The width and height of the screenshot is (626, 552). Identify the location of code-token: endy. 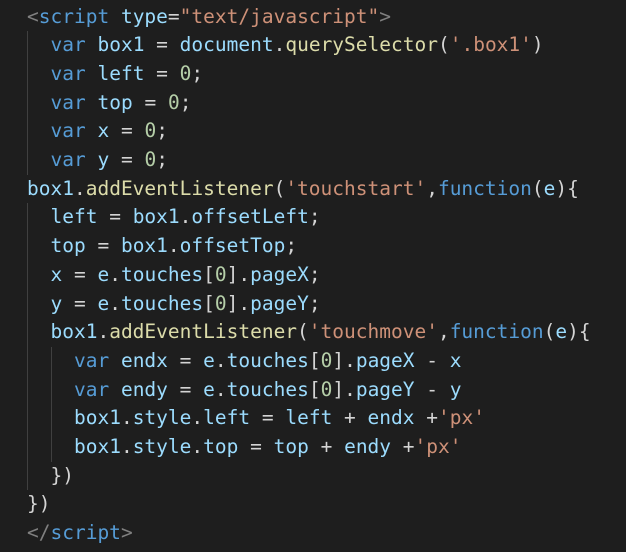
(368, 446).